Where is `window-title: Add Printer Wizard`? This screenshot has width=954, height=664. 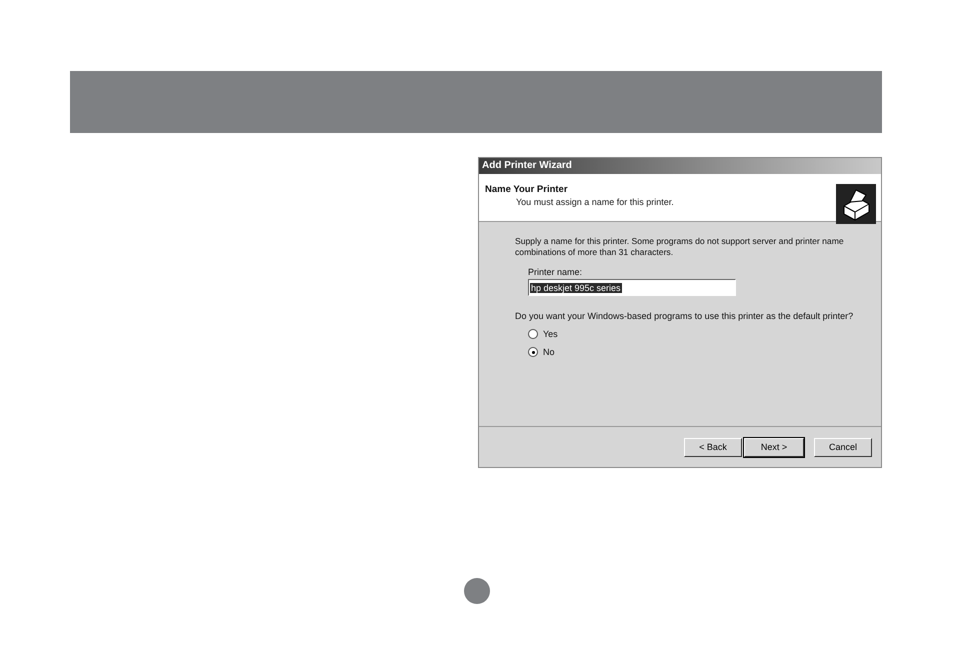 window-title: Add Printer Wizard is located at coordinates (680, 166).